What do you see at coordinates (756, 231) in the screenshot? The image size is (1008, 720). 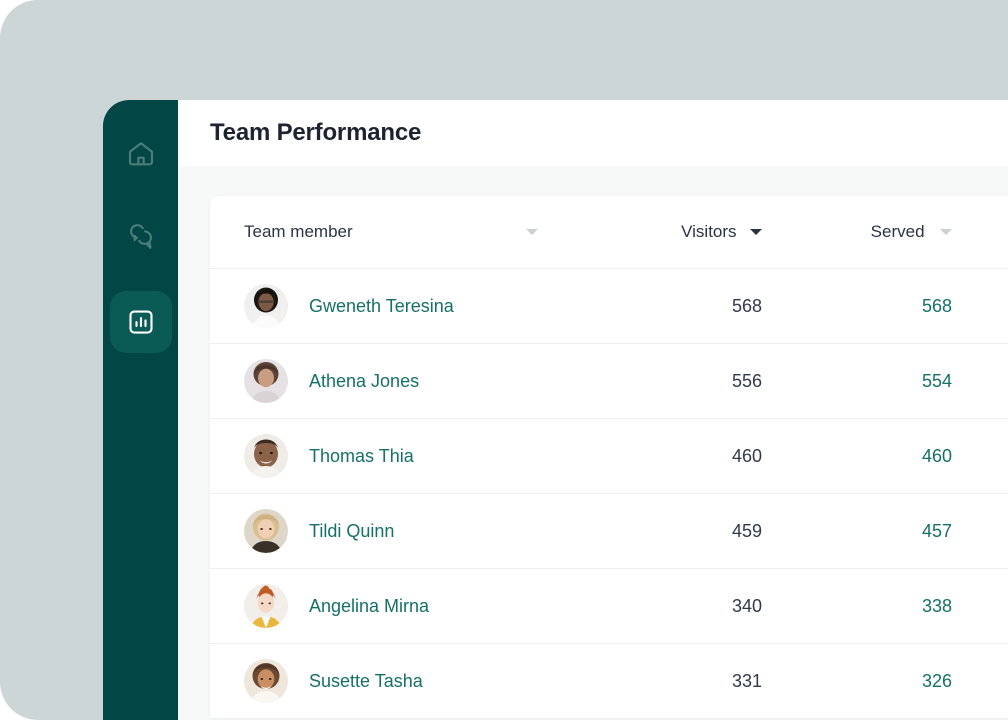 I see `chevron-down-icon-visitors` at bounding box center [756, 231].